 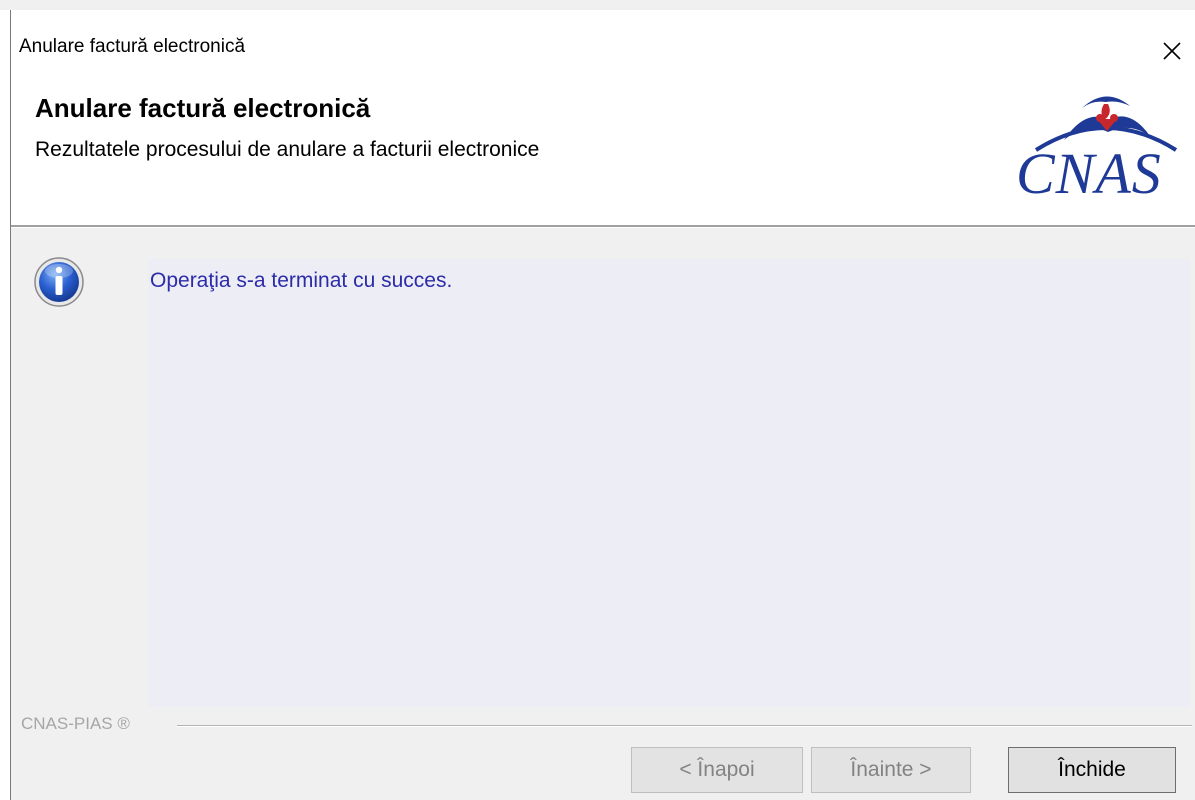 What do you see at coordinates (717, 770) in the screenshot?
I see `back-button: < Înapoi` at bounding box center [717, 770].